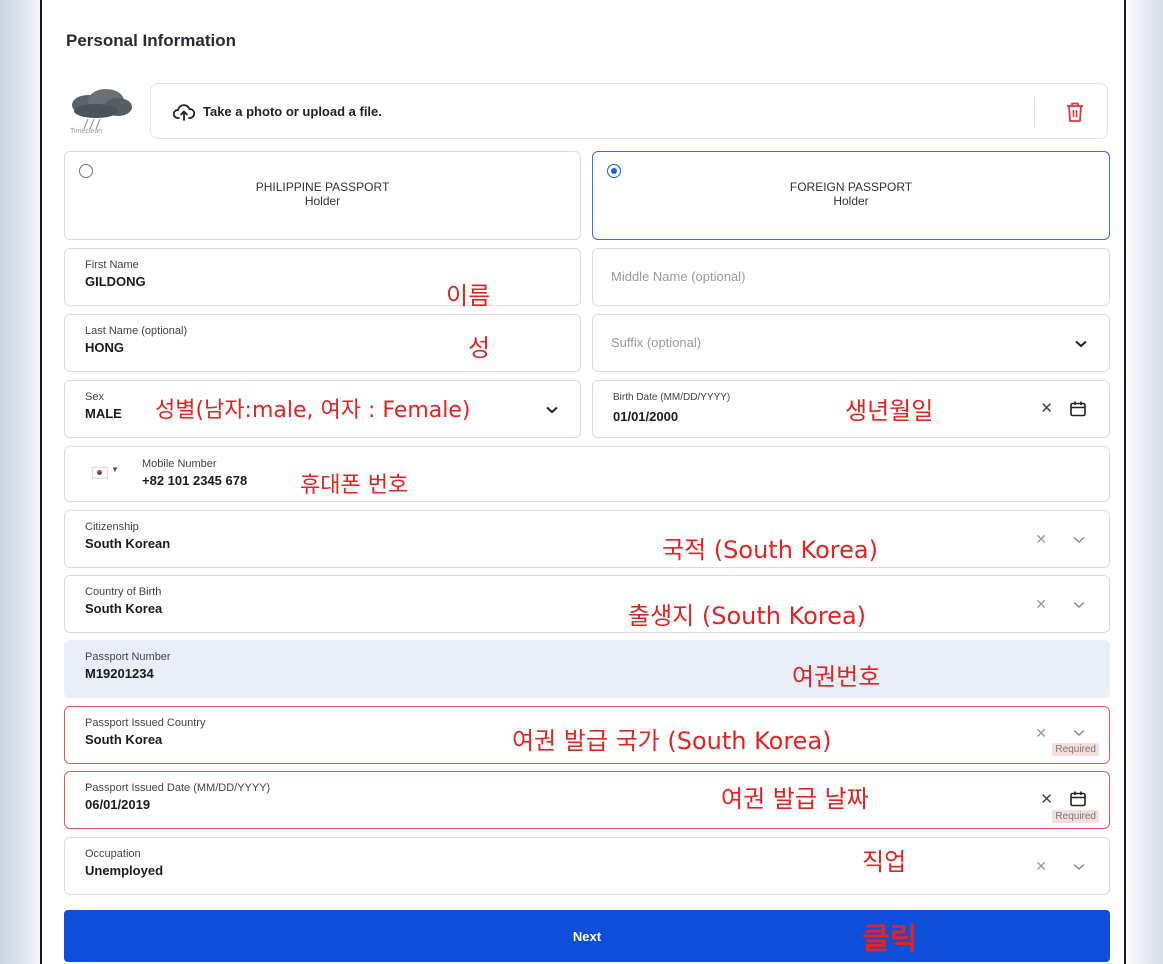  I want to click on page-title: Personal Information, so click(151, 40).